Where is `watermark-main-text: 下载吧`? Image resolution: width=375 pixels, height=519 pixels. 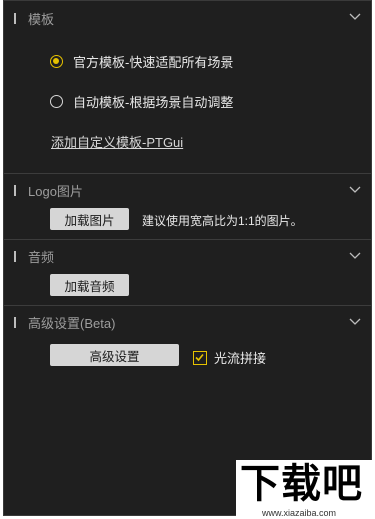 watermark-main-text: 下载吧 is located at coordinates (301, 484).